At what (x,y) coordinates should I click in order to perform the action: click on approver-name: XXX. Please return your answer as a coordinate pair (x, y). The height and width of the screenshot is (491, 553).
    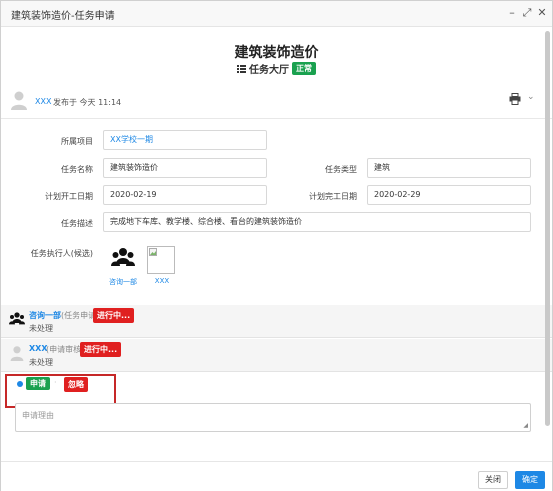
    Looking at the image, I should click on (38, 348).